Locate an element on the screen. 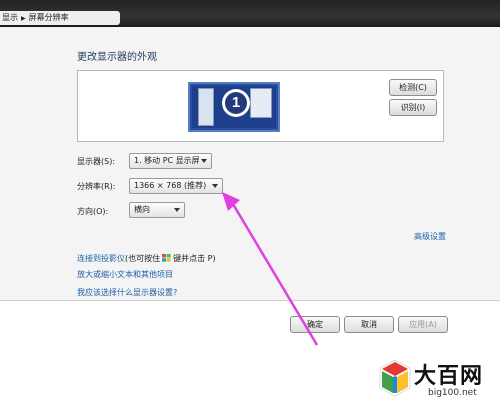 This screenshot has width=500, height=406. watermark: 大百网 big100.net is located at coordinates (438, 380).